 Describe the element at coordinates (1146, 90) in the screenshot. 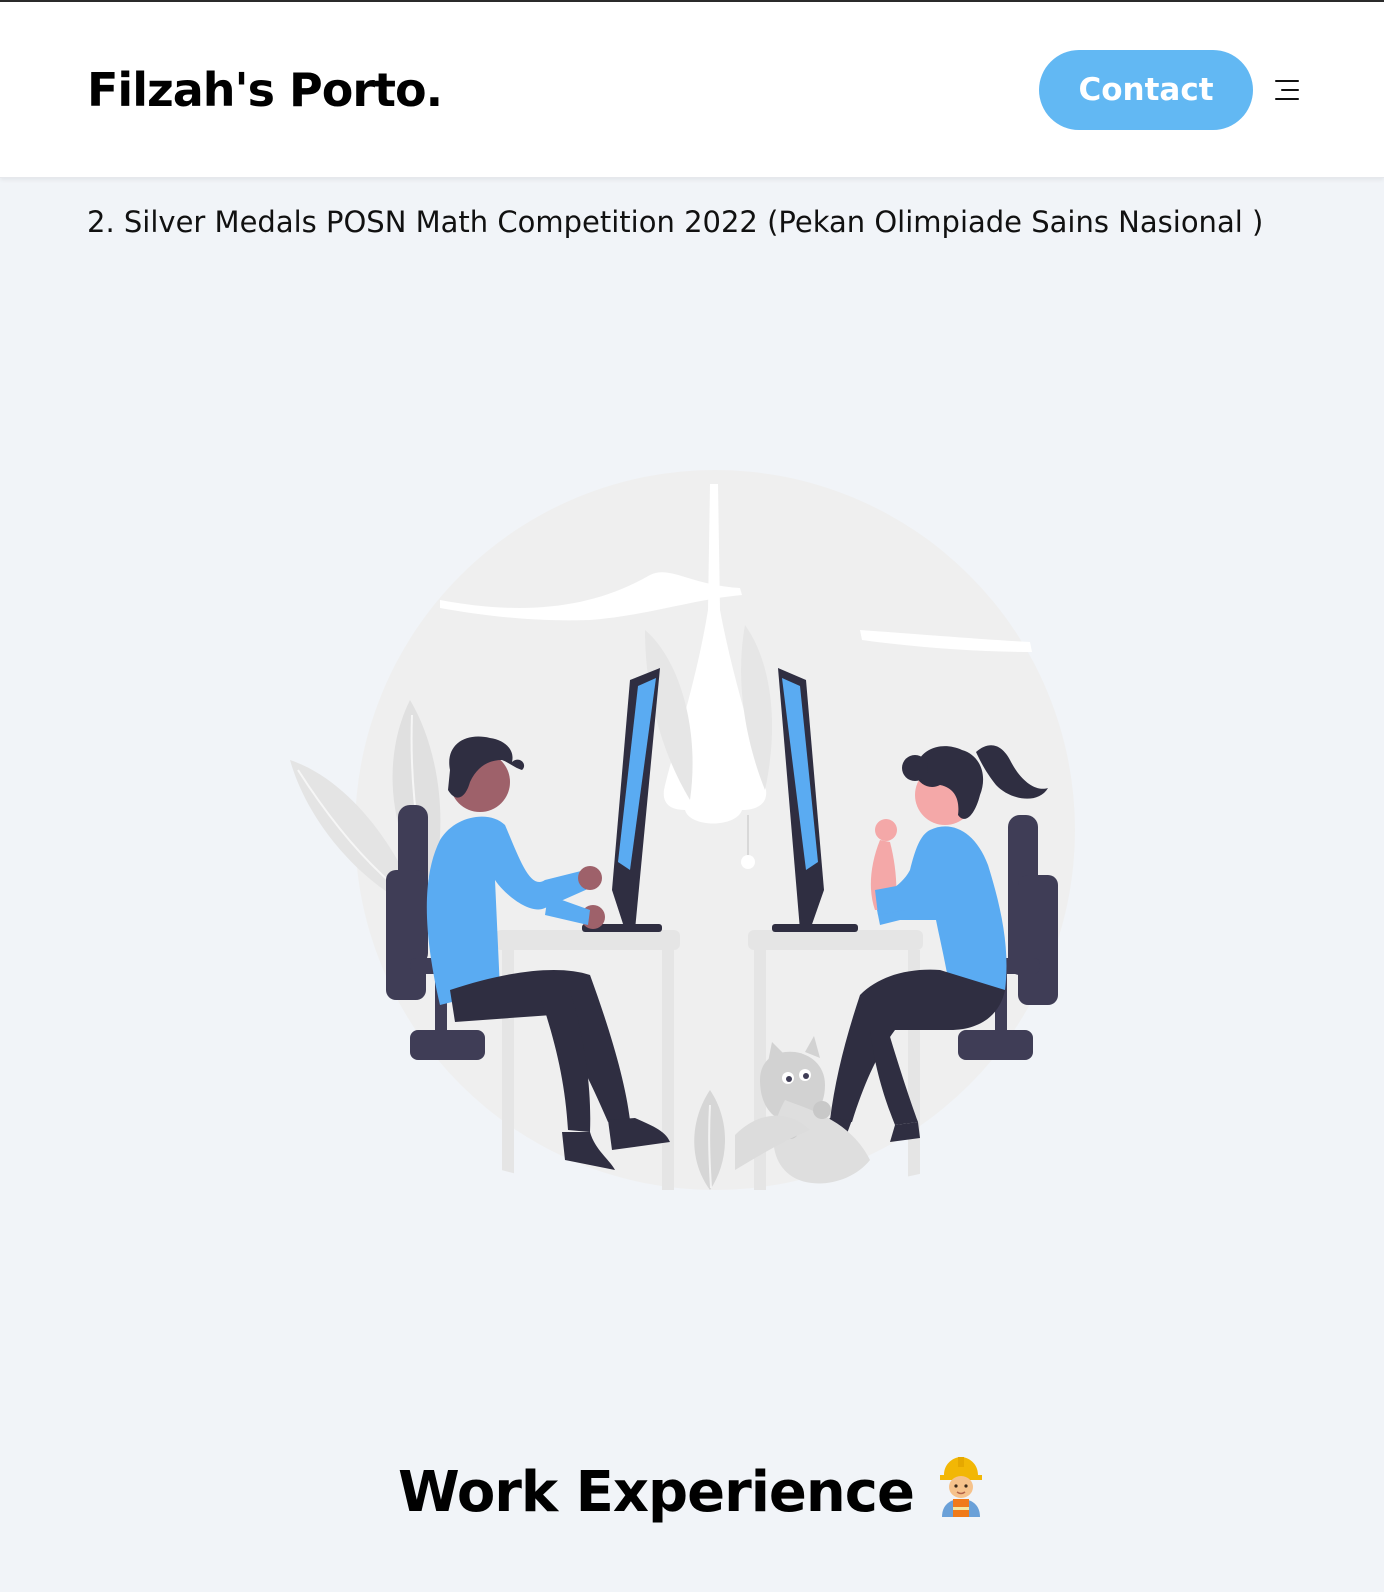

I see `contact-button: Contact` at that location.